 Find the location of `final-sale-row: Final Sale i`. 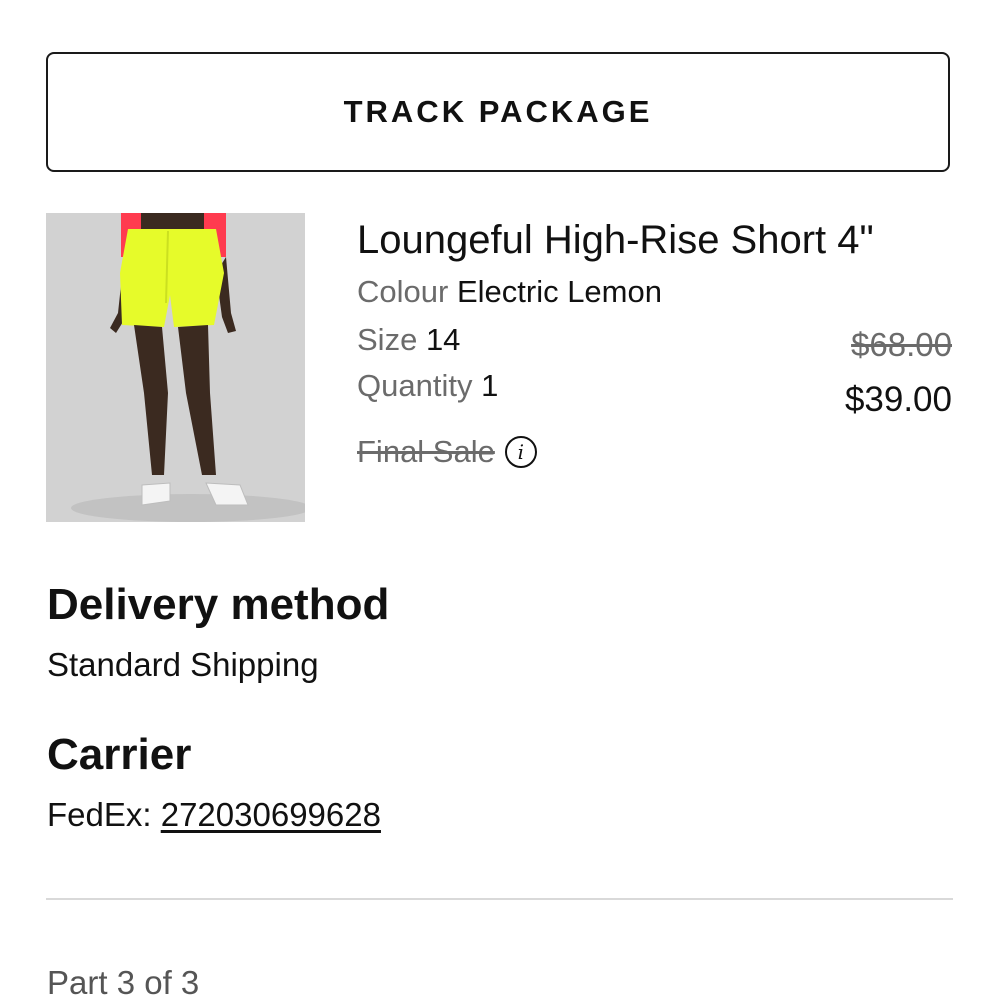

final-sale-row: Final Sale i is located at coordinates (447, 452).